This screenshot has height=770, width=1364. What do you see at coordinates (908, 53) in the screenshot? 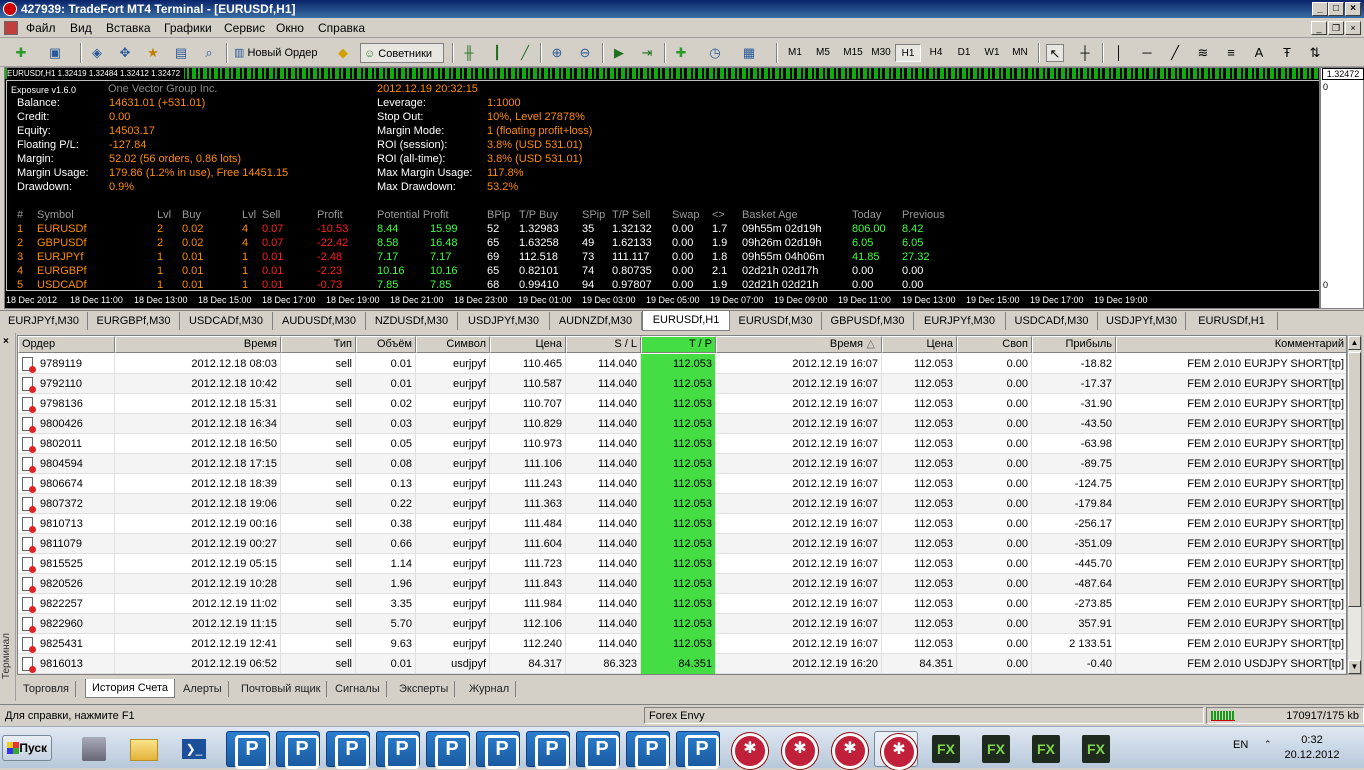
I see `period-h1: H1` at bounding box center [908, 53].